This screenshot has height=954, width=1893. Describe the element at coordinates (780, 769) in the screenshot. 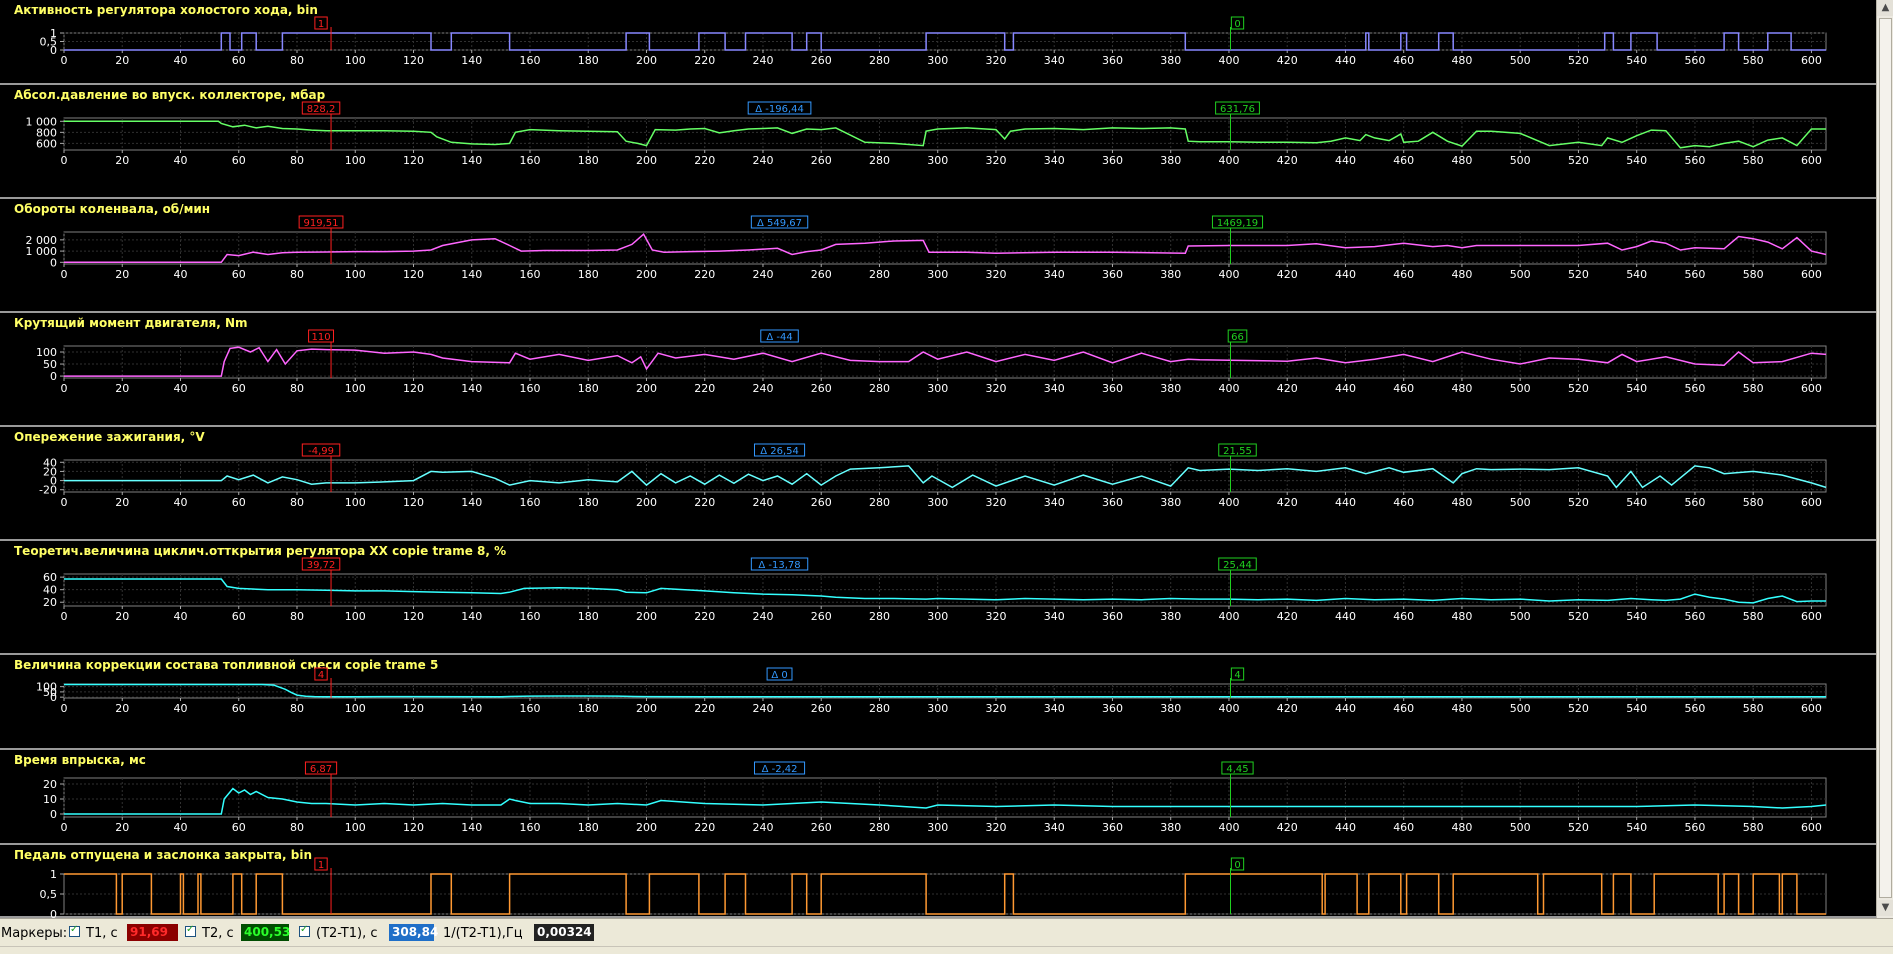

I see `delta-value-label: Δ -2,42` at that location.